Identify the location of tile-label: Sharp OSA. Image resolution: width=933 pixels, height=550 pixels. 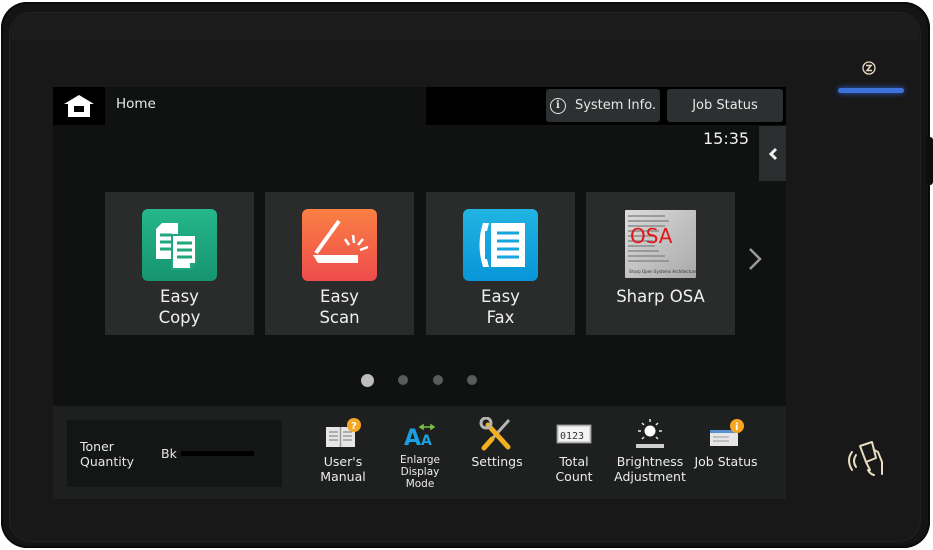
(660, 296).